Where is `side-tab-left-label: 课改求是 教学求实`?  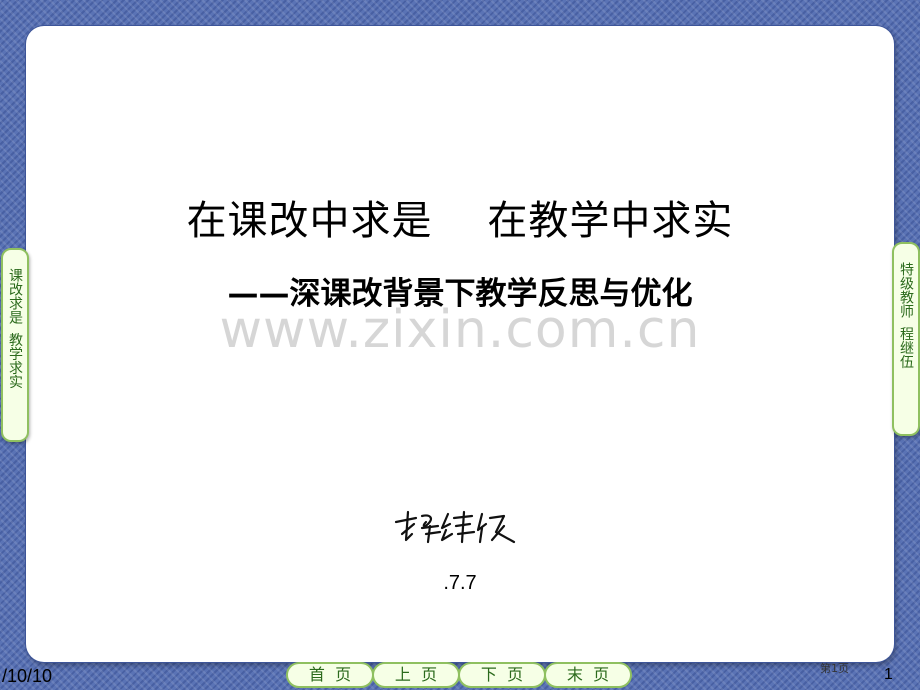
side-tab-left-label: 课改求是 教学求实 is located at coordinates (15, 328).